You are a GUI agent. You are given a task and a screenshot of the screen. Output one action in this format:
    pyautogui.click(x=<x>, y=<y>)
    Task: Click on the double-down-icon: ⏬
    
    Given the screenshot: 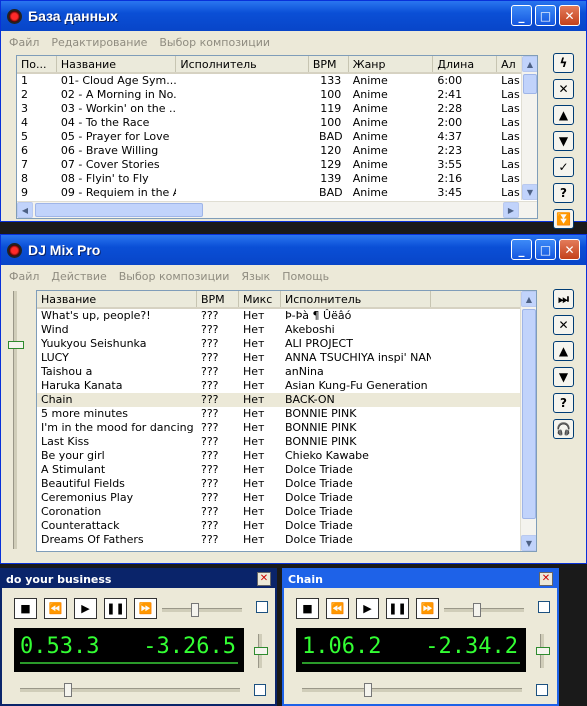 What is the action you would take?
    pyautogui.click(x=563, y=219)
    